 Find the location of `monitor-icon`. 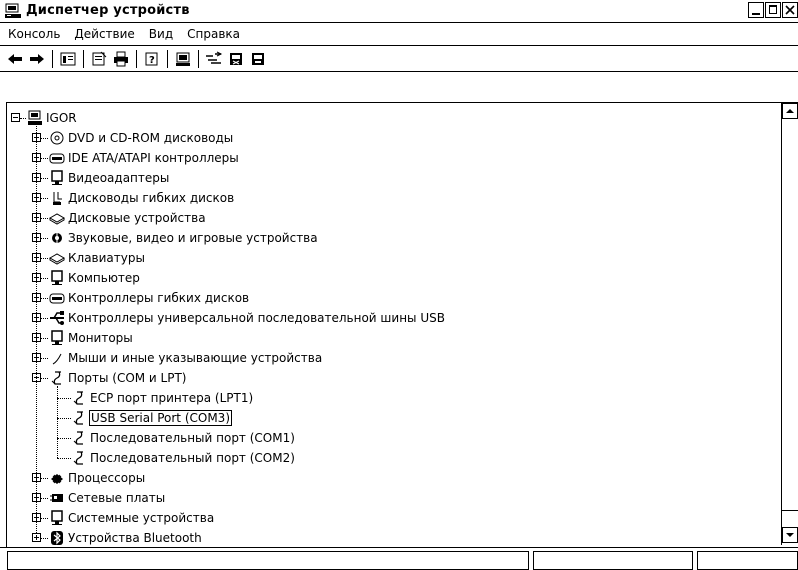

monitor-icon is located at coordinates (57, 338).